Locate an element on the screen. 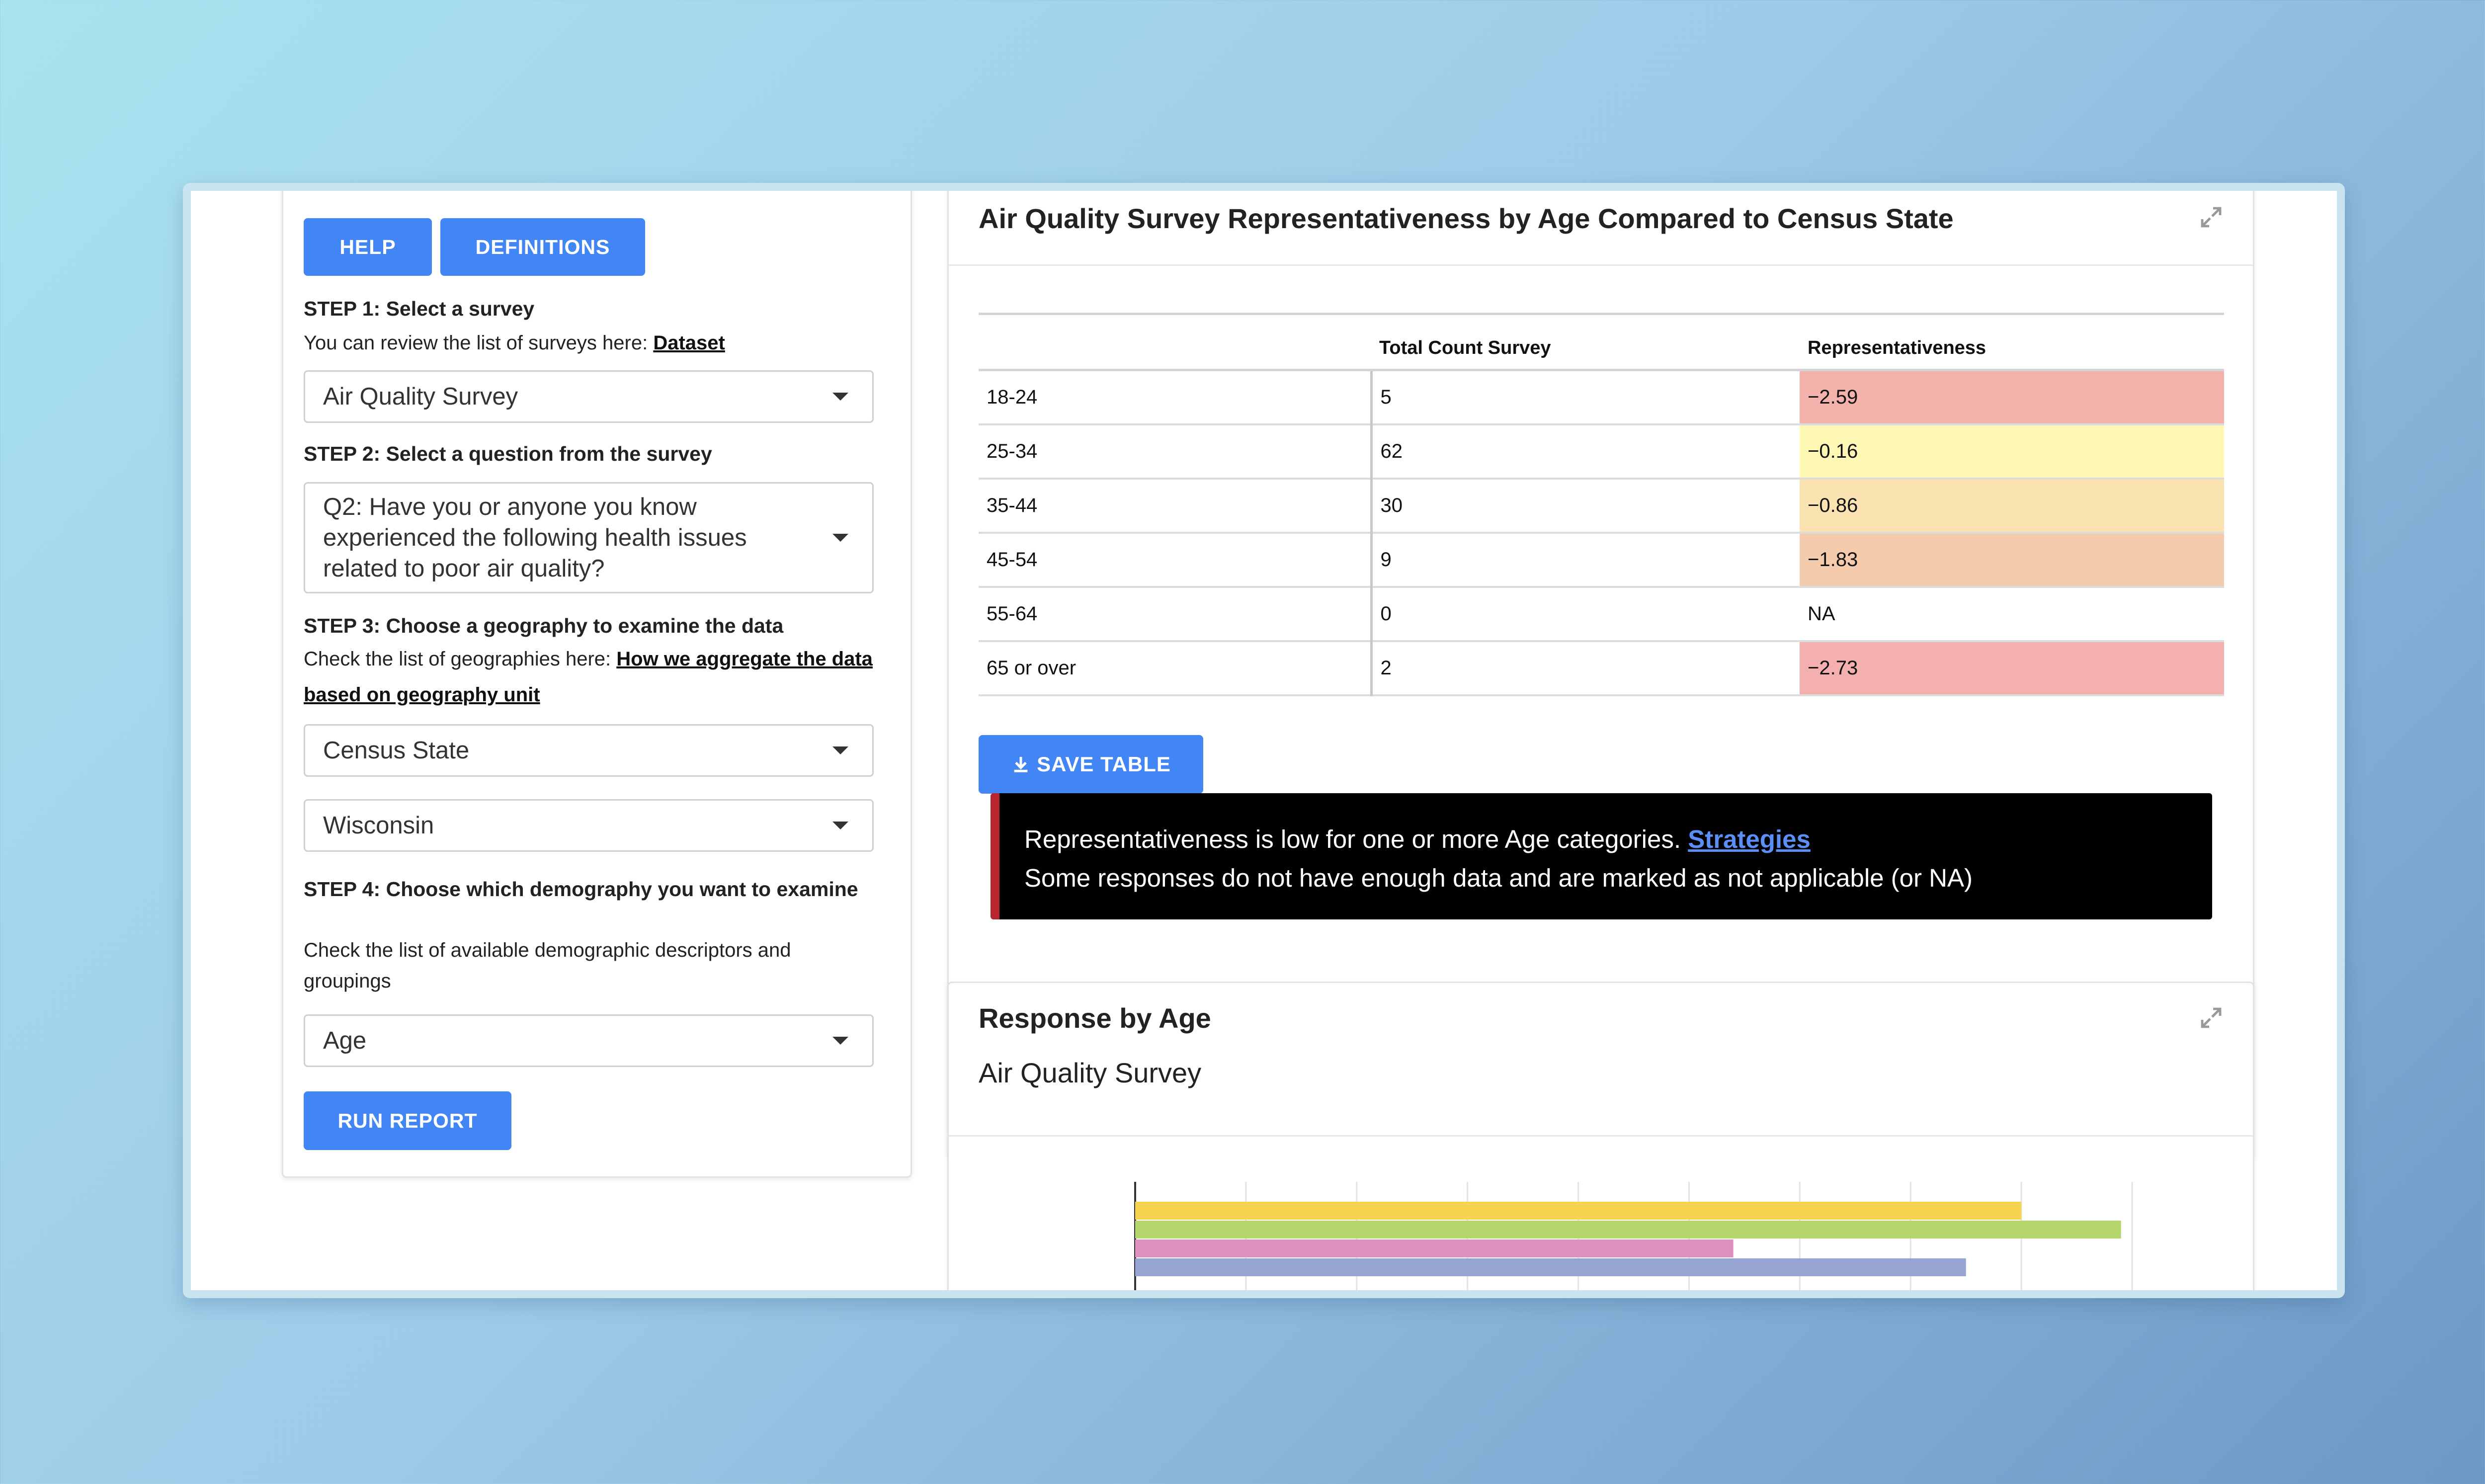 Image resolution: width=2485 pixels, height=1484 pixels. table-header-row: Total Count Survey Representativeness is located at coordinates (1601, 342).